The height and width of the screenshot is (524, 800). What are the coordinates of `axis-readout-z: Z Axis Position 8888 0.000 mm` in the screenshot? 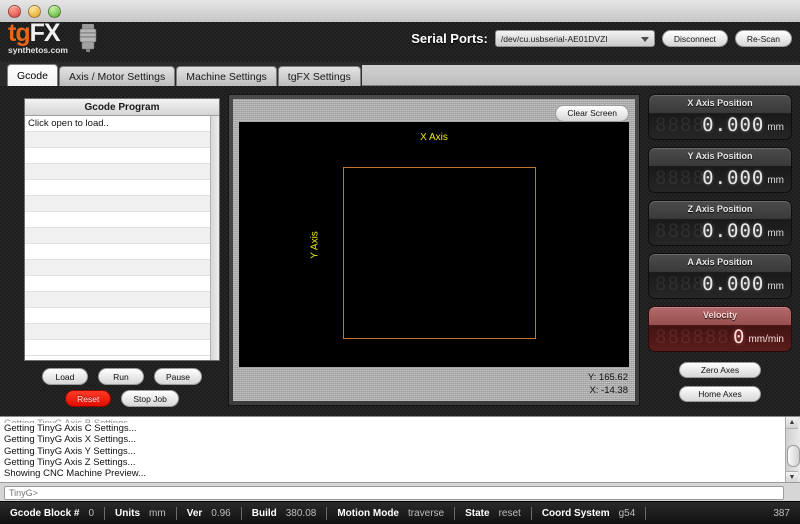 It's located at (720, 223).